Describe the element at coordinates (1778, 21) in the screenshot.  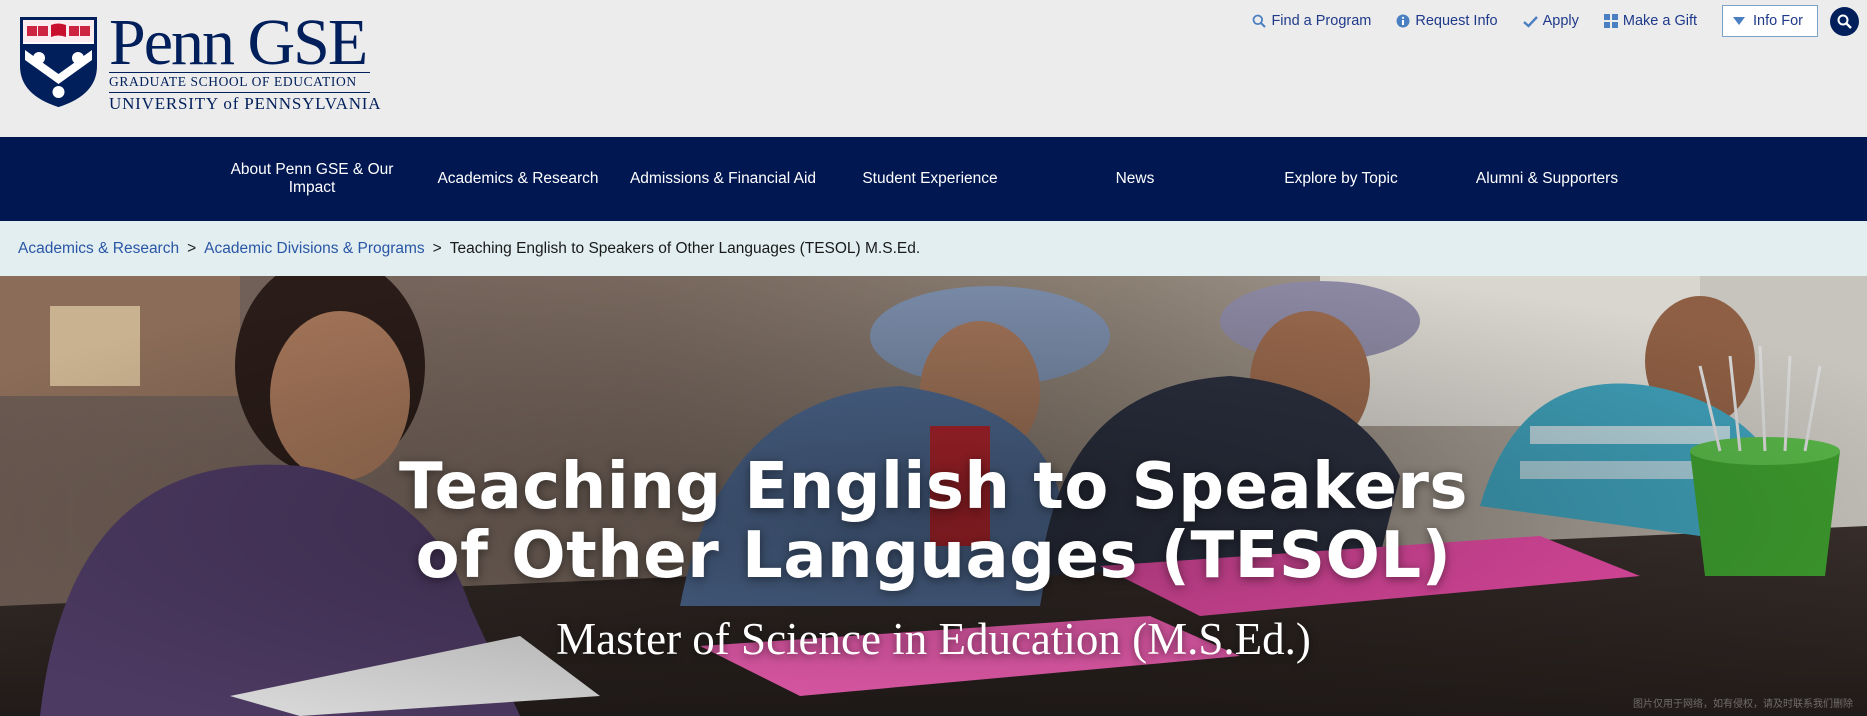
I see `info-for-label: Info For` at that location.